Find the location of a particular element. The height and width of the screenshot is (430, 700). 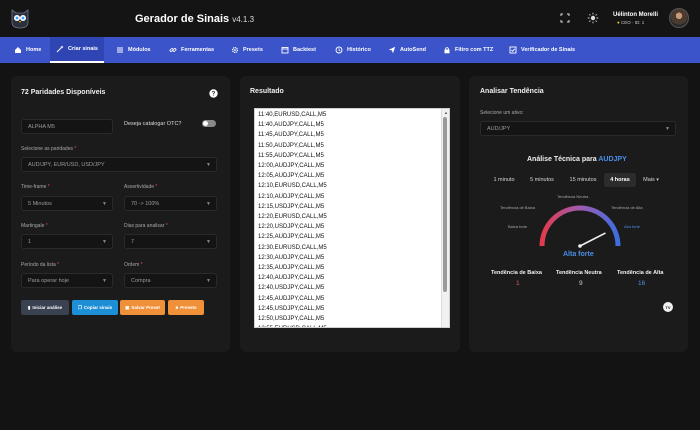

chart-icon: ▮ is located at coordinates (29, 307).